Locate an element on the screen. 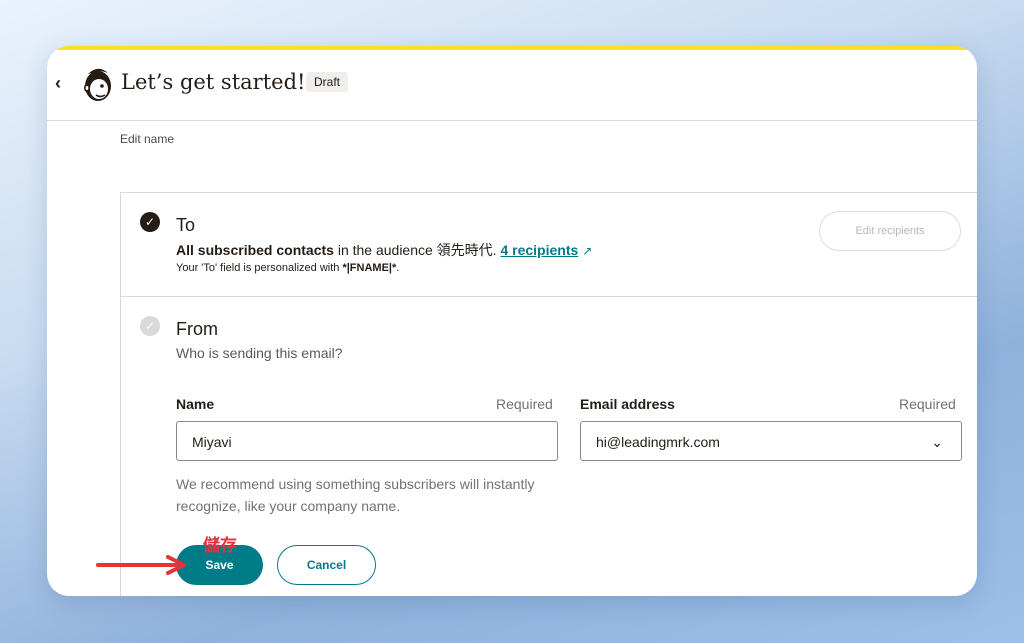  edit-name-link: Edit name is located at coordinates (147, 139).